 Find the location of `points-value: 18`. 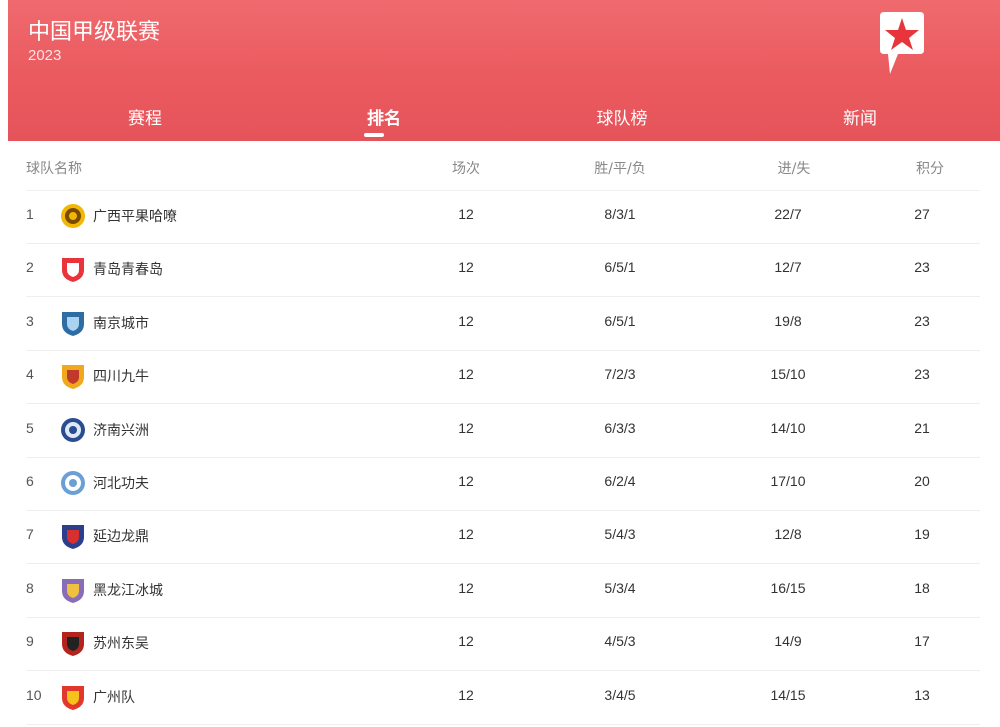

points-value: 18 is located at coordinates (922, 587).